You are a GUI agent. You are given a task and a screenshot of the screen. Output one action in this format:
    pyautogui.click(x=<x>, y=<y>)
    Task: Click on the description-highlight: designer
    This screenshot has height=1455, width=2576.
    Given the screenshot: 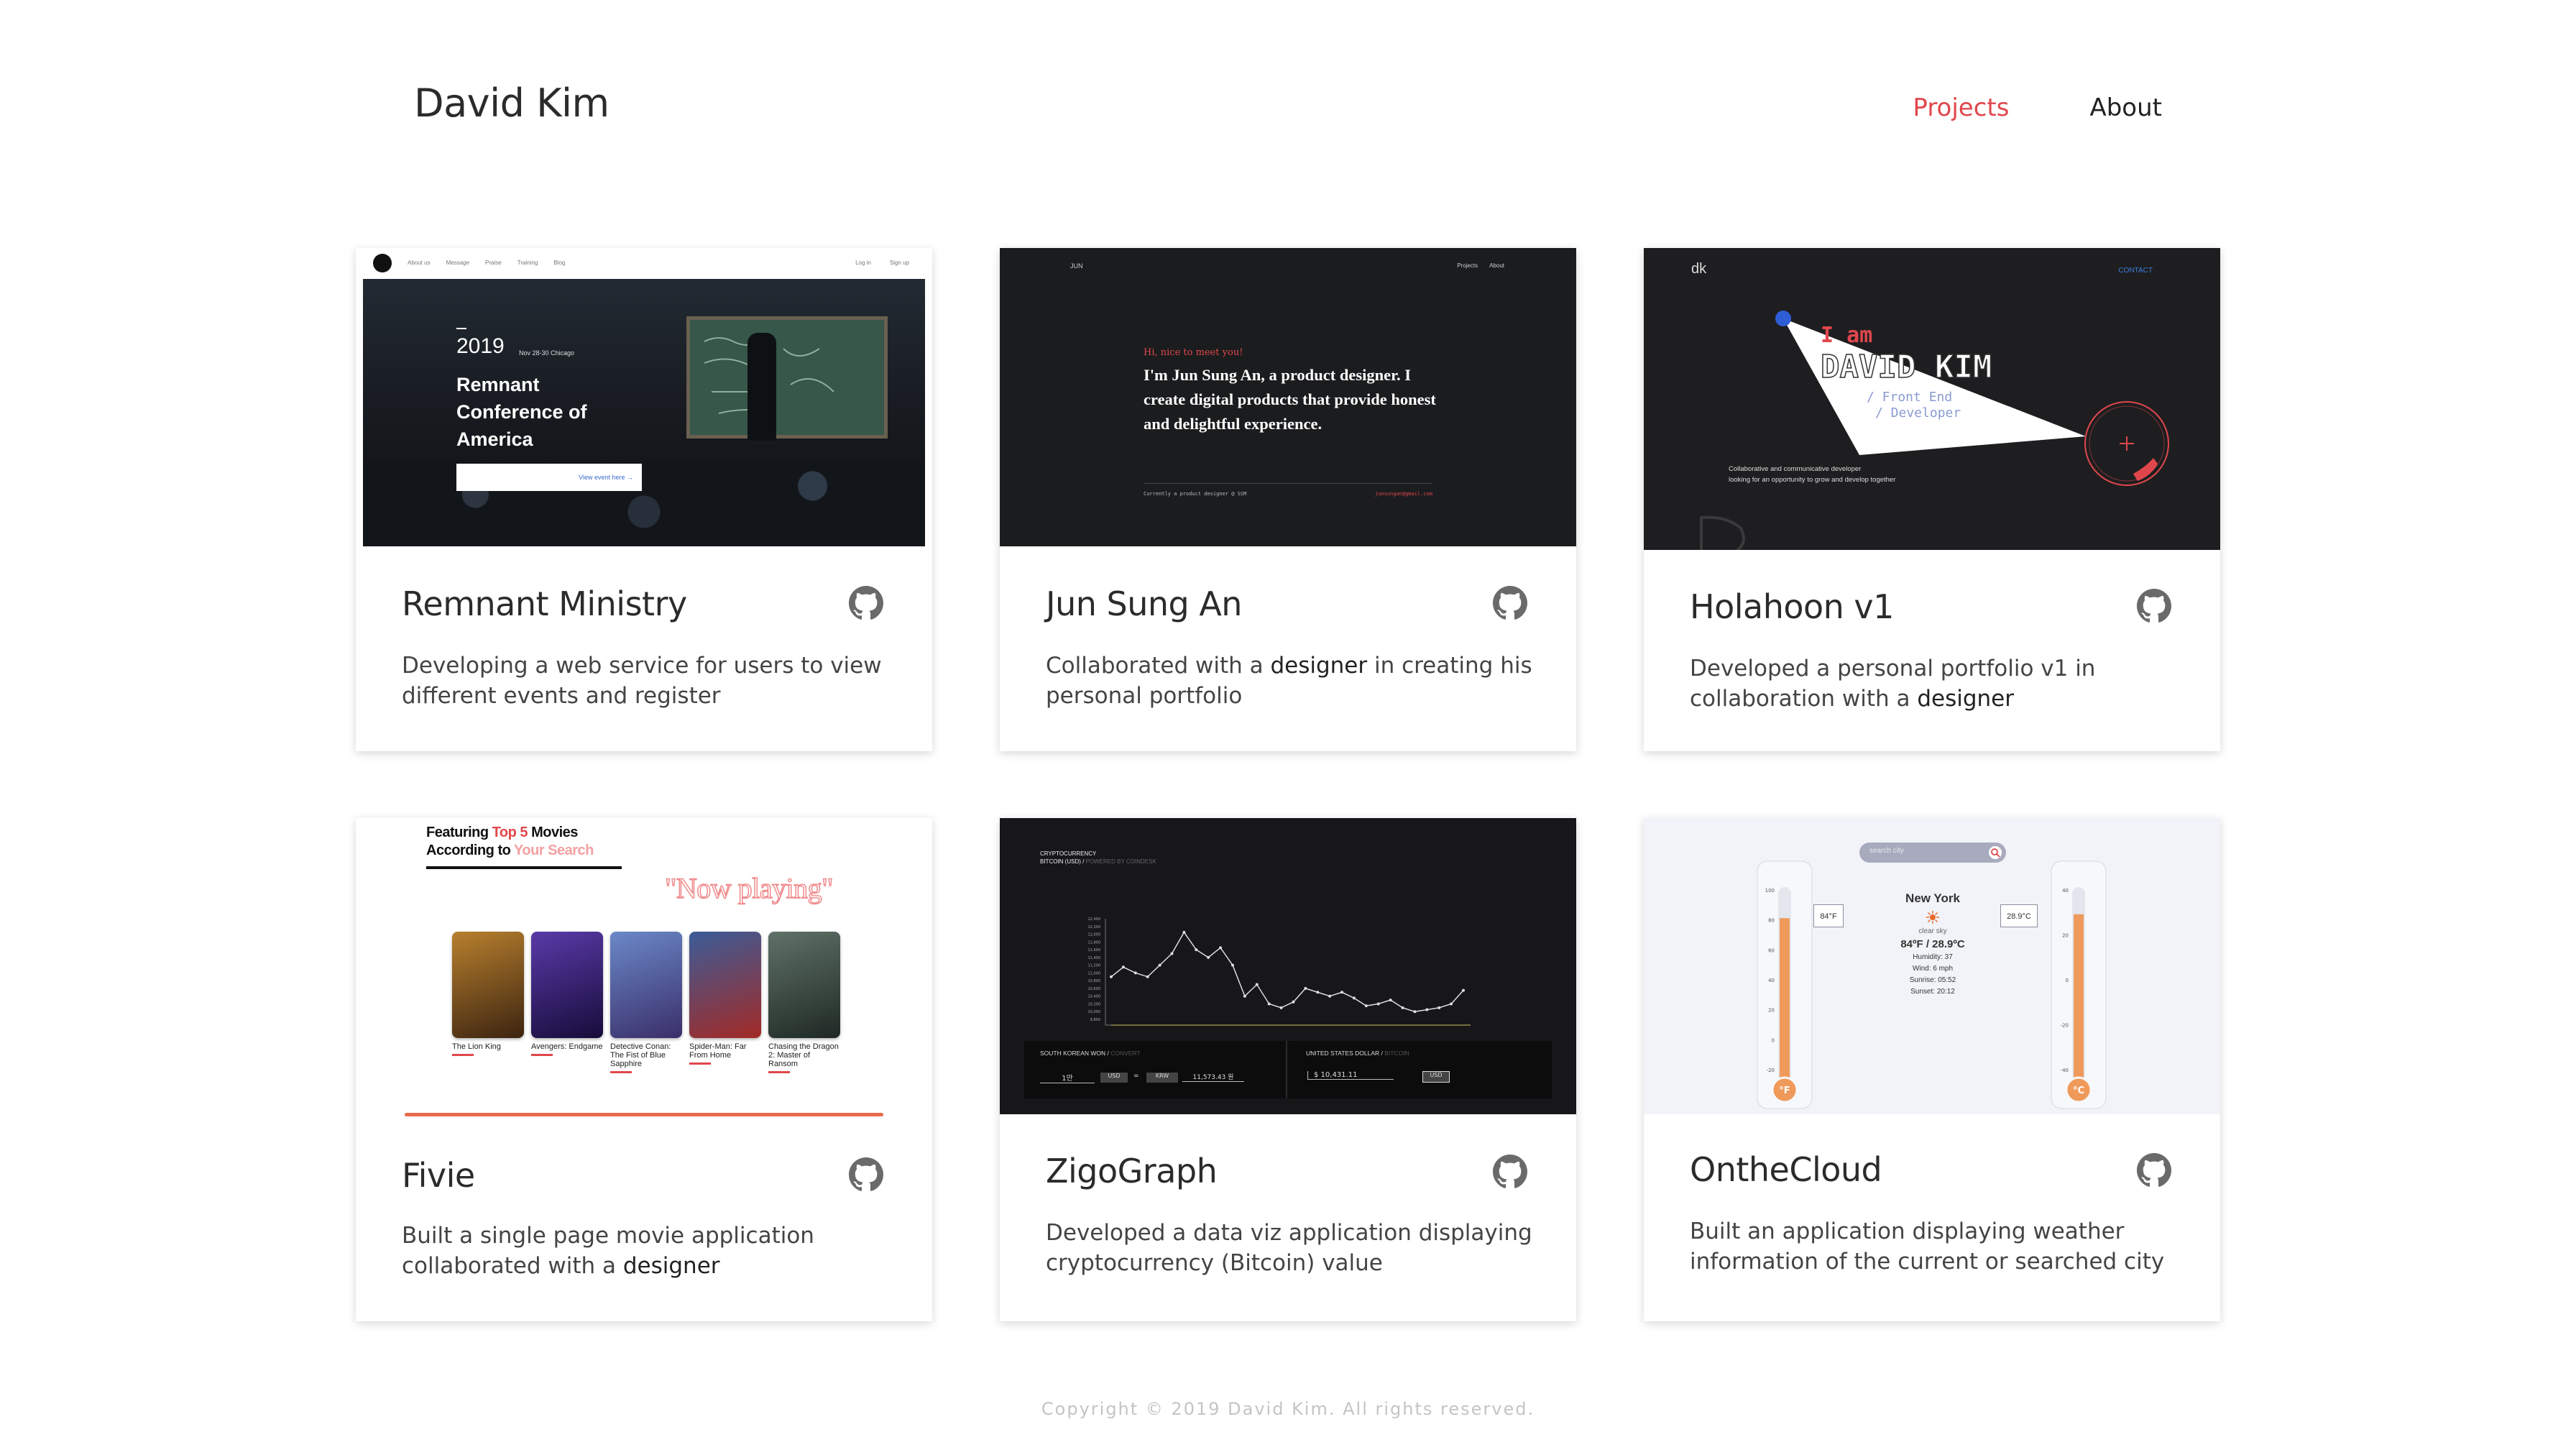 What is the action you would take?
    pyautogui.click(x=1319, y=666)
    